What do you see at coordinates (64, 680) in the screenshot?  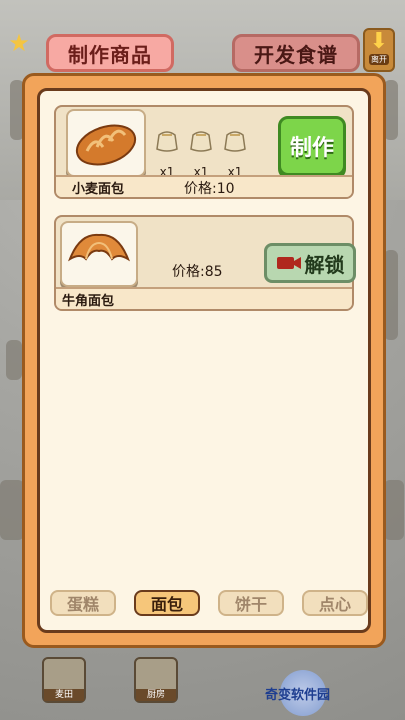 I see `nav-item-wheat-field: 麦田` at bounding box center [64, 680].